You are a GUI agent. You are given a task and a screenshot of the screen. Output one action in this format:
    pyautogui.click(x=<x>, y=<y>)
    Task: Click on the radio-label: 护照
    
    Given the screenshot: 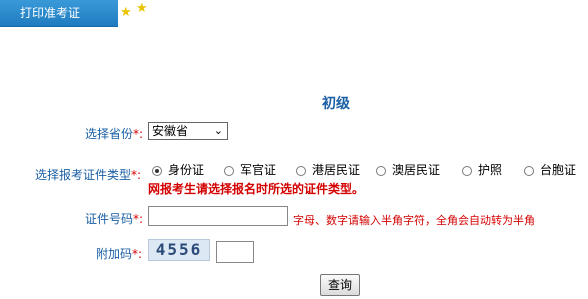 What is the action you would take?
    pyautogui.click(x=490, y=170)
    